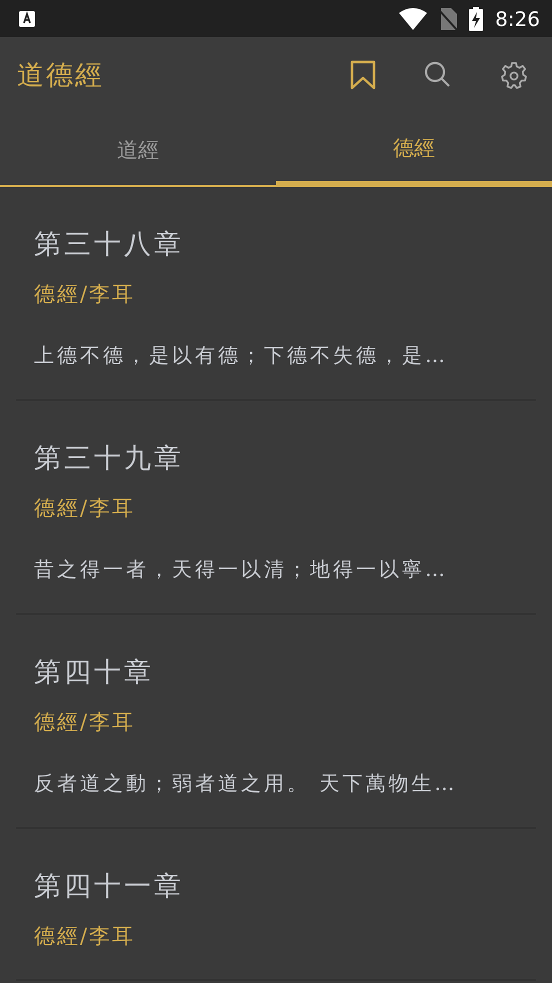 This screenshot has width=552, height=983. Describe the element at coordinates (448, 19) in the screenshot. I see `no-sim-icon` at that location.